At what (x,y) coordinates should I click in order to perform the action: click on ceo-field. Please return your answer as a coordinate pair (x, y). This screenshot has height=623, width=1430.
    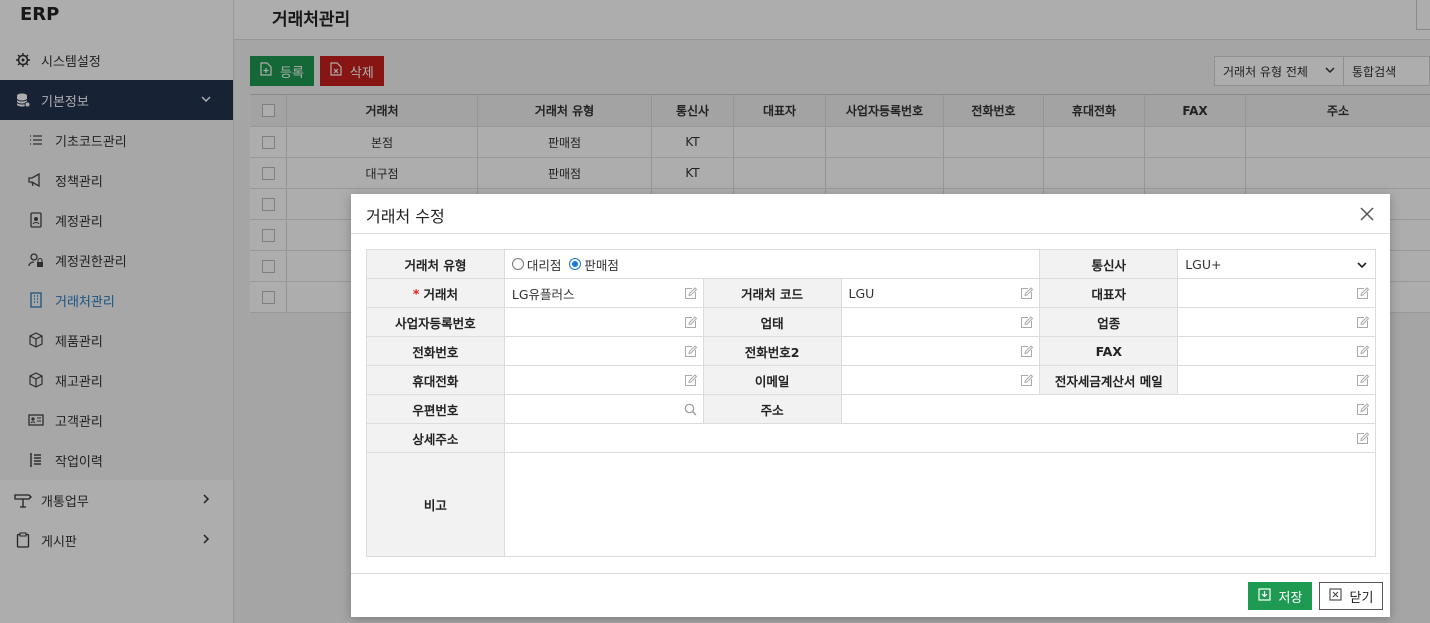
    Looking at the image, I should click on (1277, 293).